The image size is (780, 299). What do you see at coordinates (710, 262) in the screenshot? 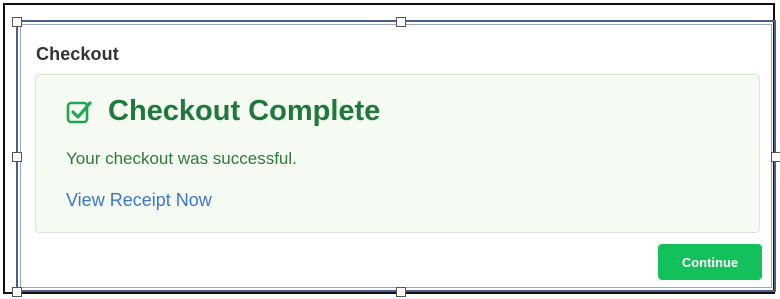
I see `continue-button: Continue` at bounding box center [710, 262].